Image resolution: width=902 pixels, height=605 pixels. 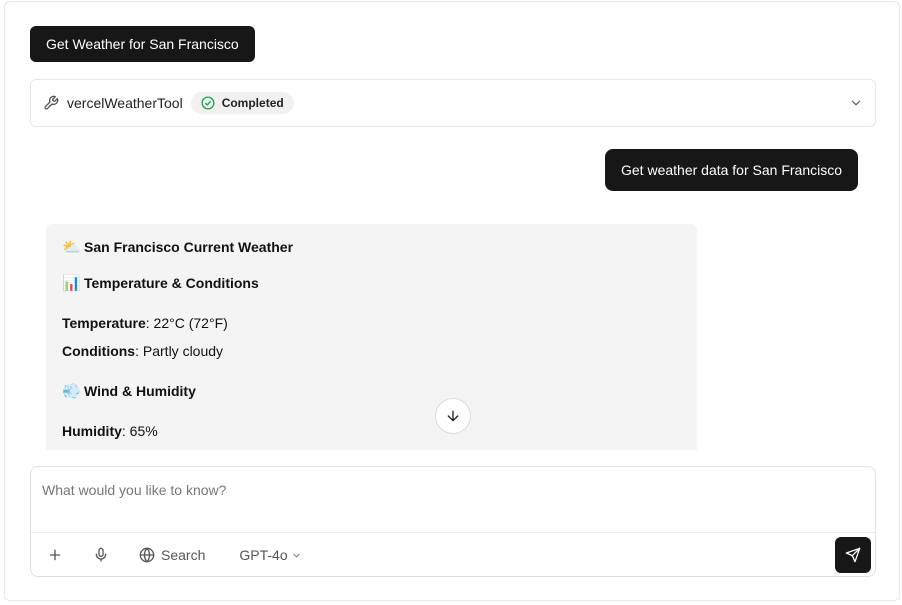 What do you see at coordinates (371, 351) in the screenshot?
I see `conditions-row: Conditions: Partly cloudy` at bounding box center [371, 351].